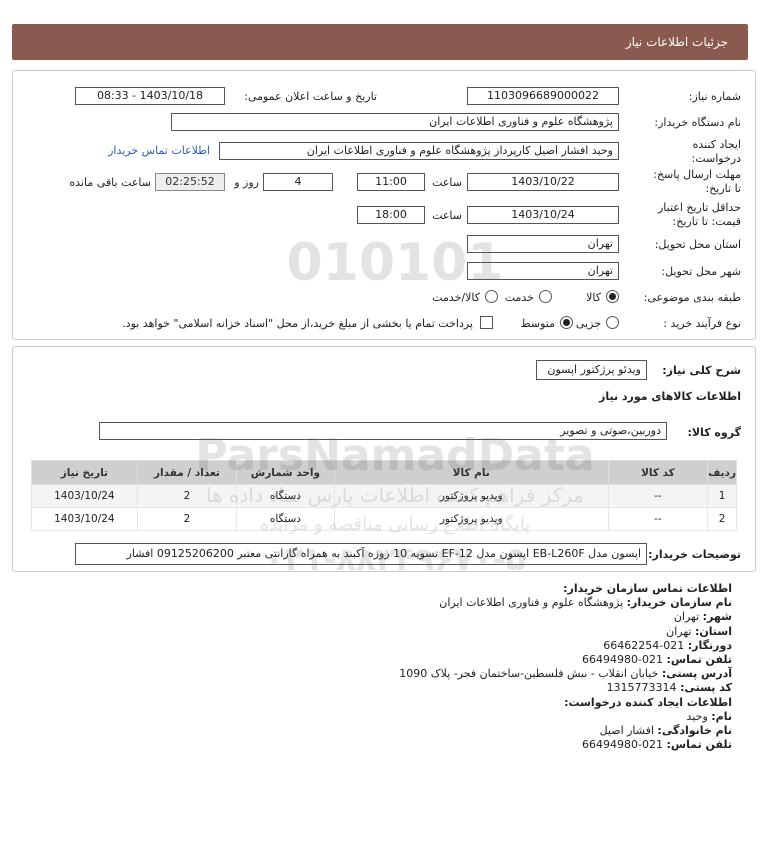  What do you see at coordinates (679, 603) in the screenshot?
I see `buyer-name-label: نام سازمان خریدار:` at bounding box center [679, 603].